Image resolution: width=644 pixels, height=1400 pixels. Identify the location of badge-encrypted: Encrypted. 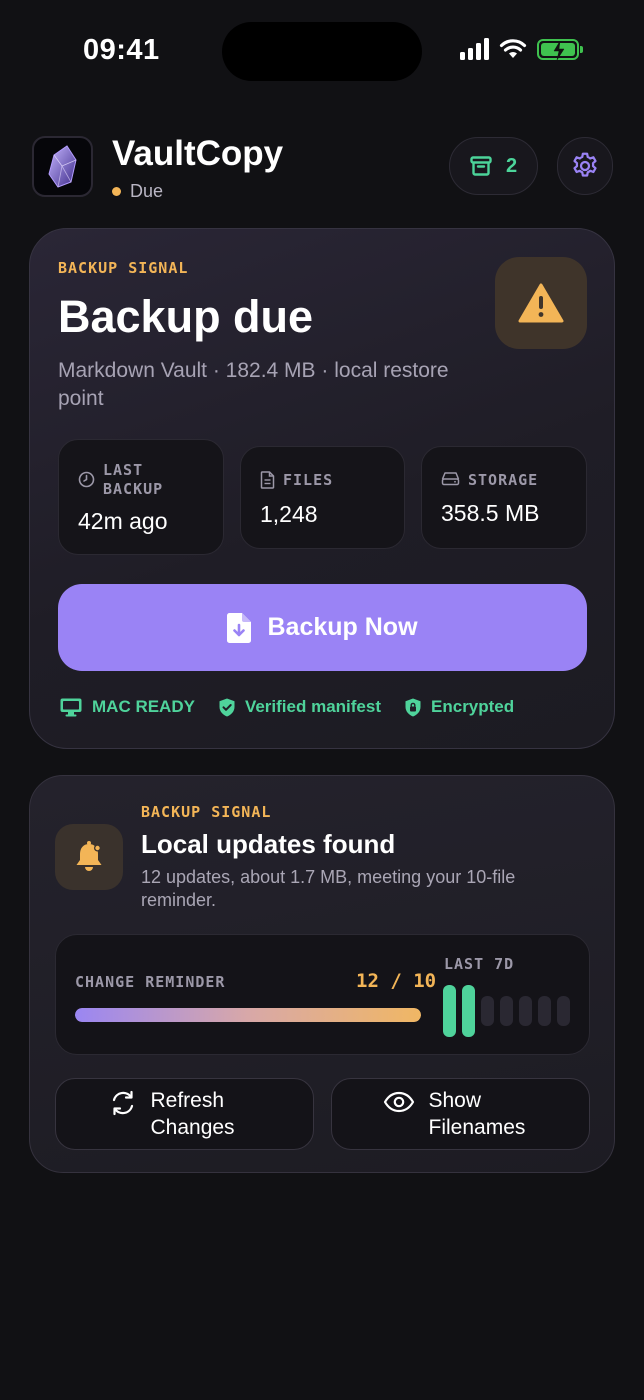
(459, 707).